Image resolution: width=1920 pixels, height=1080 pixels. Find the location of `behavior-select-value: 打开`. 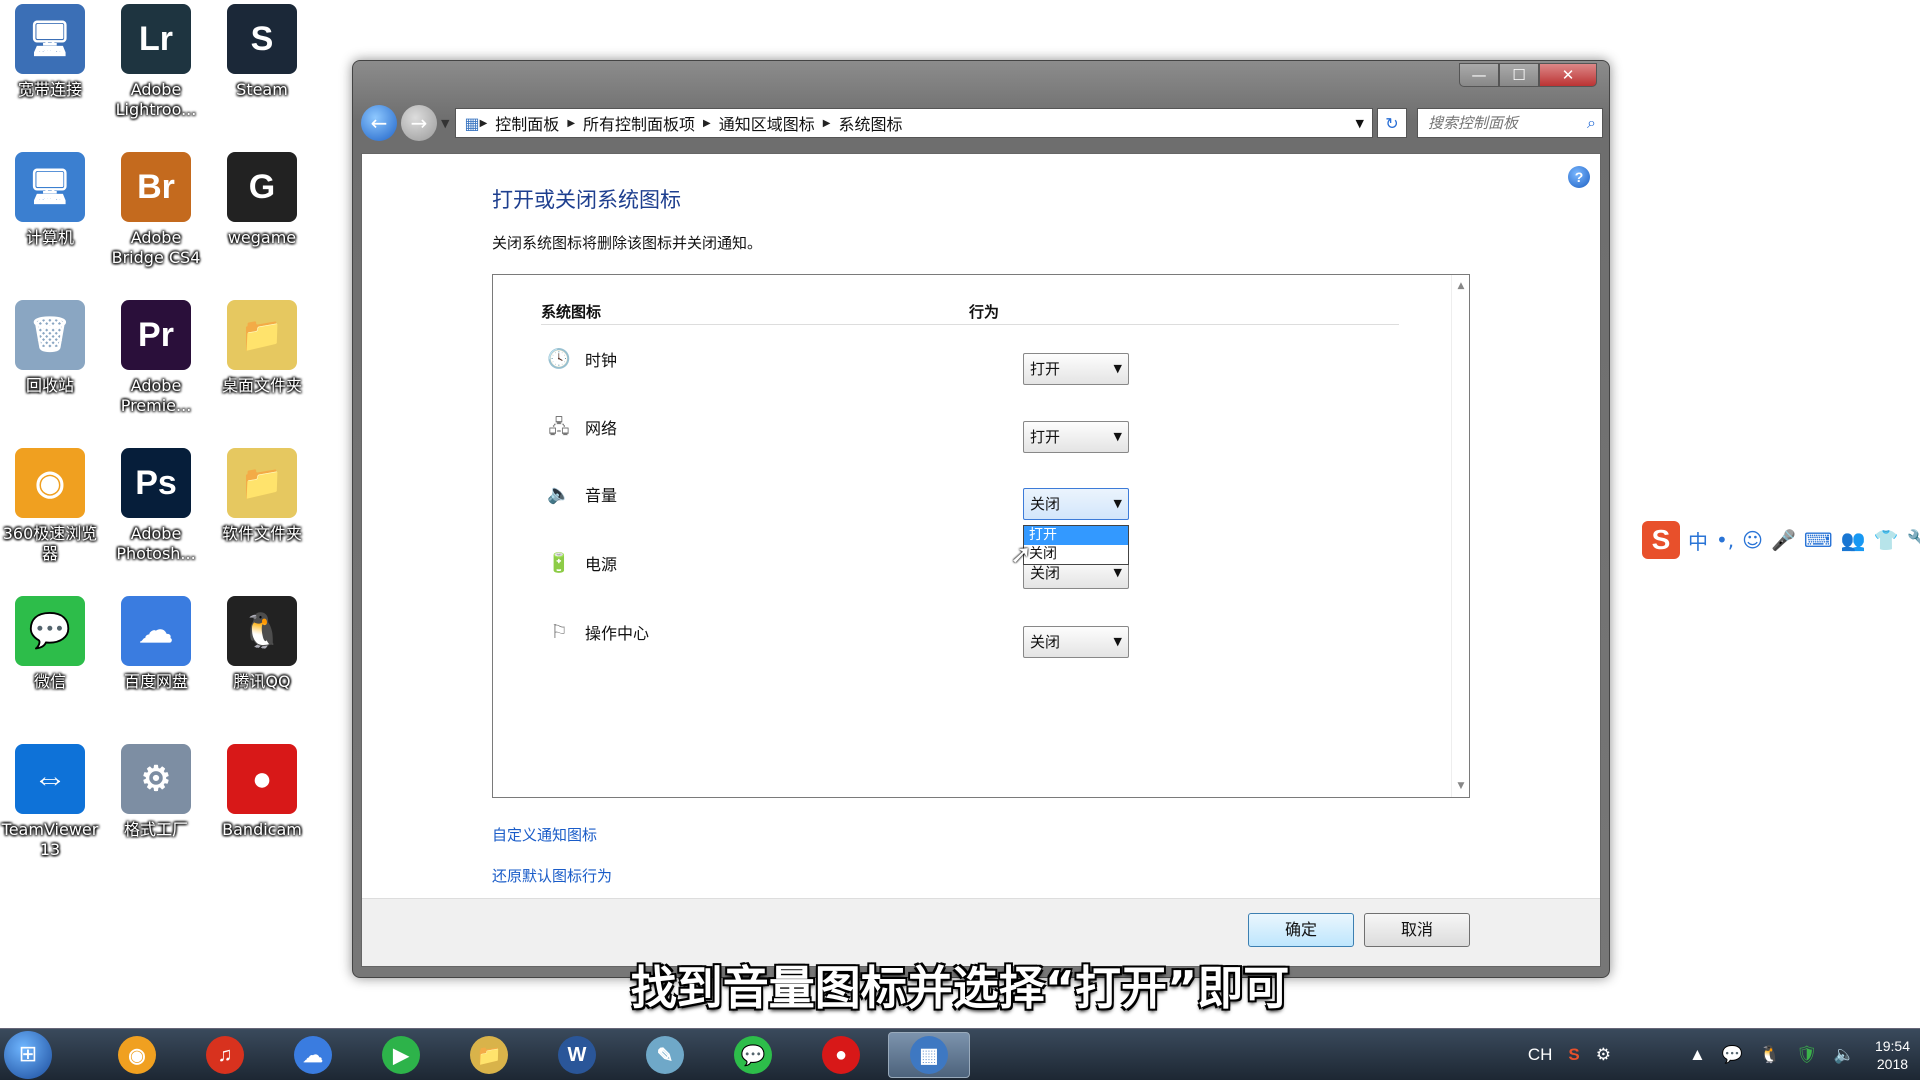

behavior-select-value: 打开 is located at coordinates (1045, 437).